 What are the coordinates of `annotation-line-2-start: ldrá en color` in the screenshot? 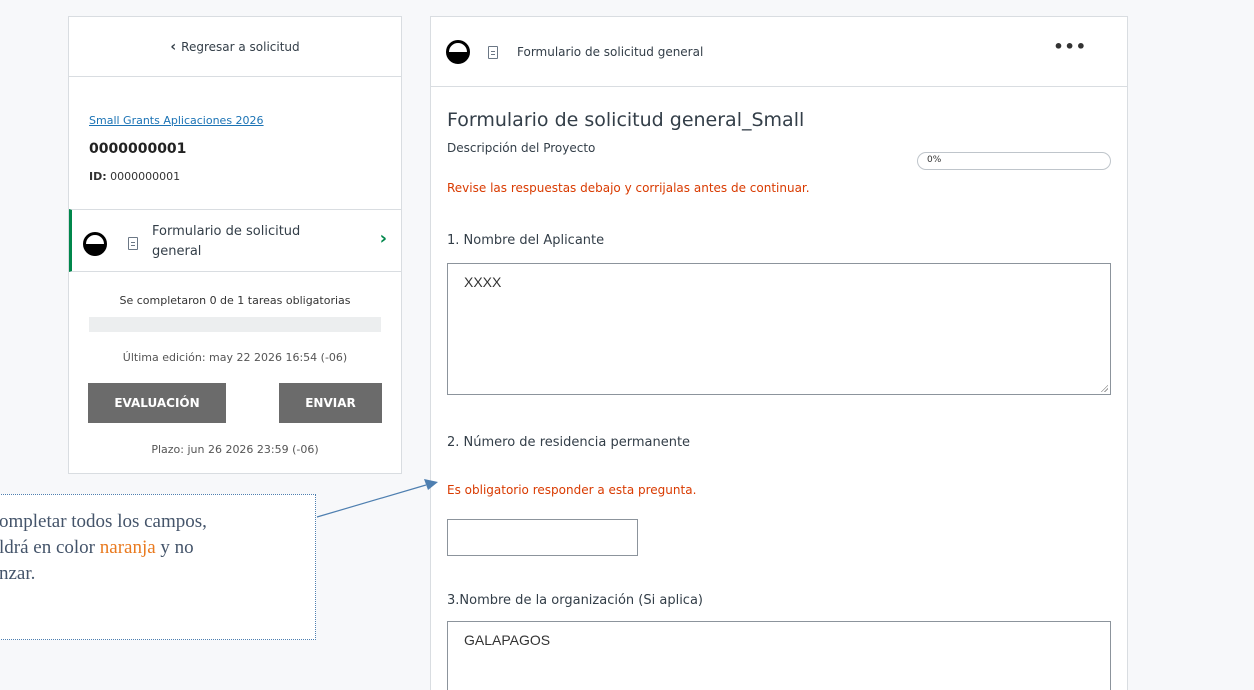 It's located at (50, 547).